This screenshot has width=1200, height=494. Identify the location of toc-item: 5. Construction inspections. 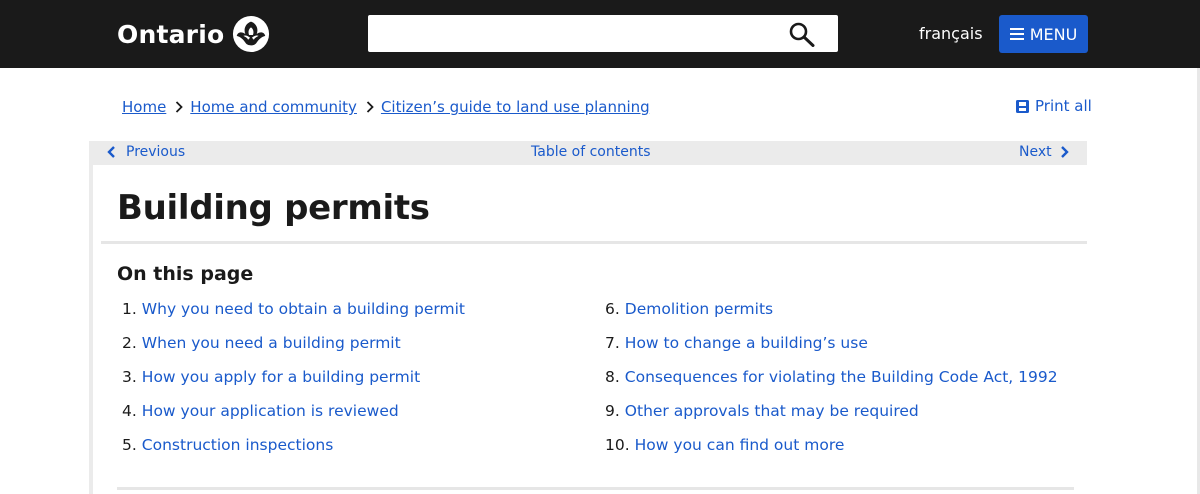
(293, 452).